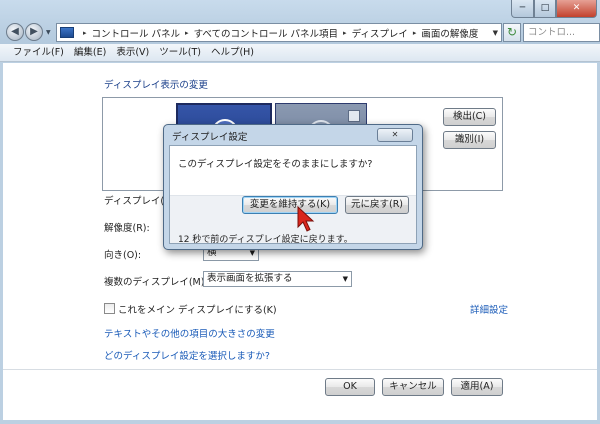 Image resolution: width=600 pixels, height=424 pixels. Describe the element at coordinates (90, 52) in the screenshot. I see `menu-edit: 編集(E)` at that location.